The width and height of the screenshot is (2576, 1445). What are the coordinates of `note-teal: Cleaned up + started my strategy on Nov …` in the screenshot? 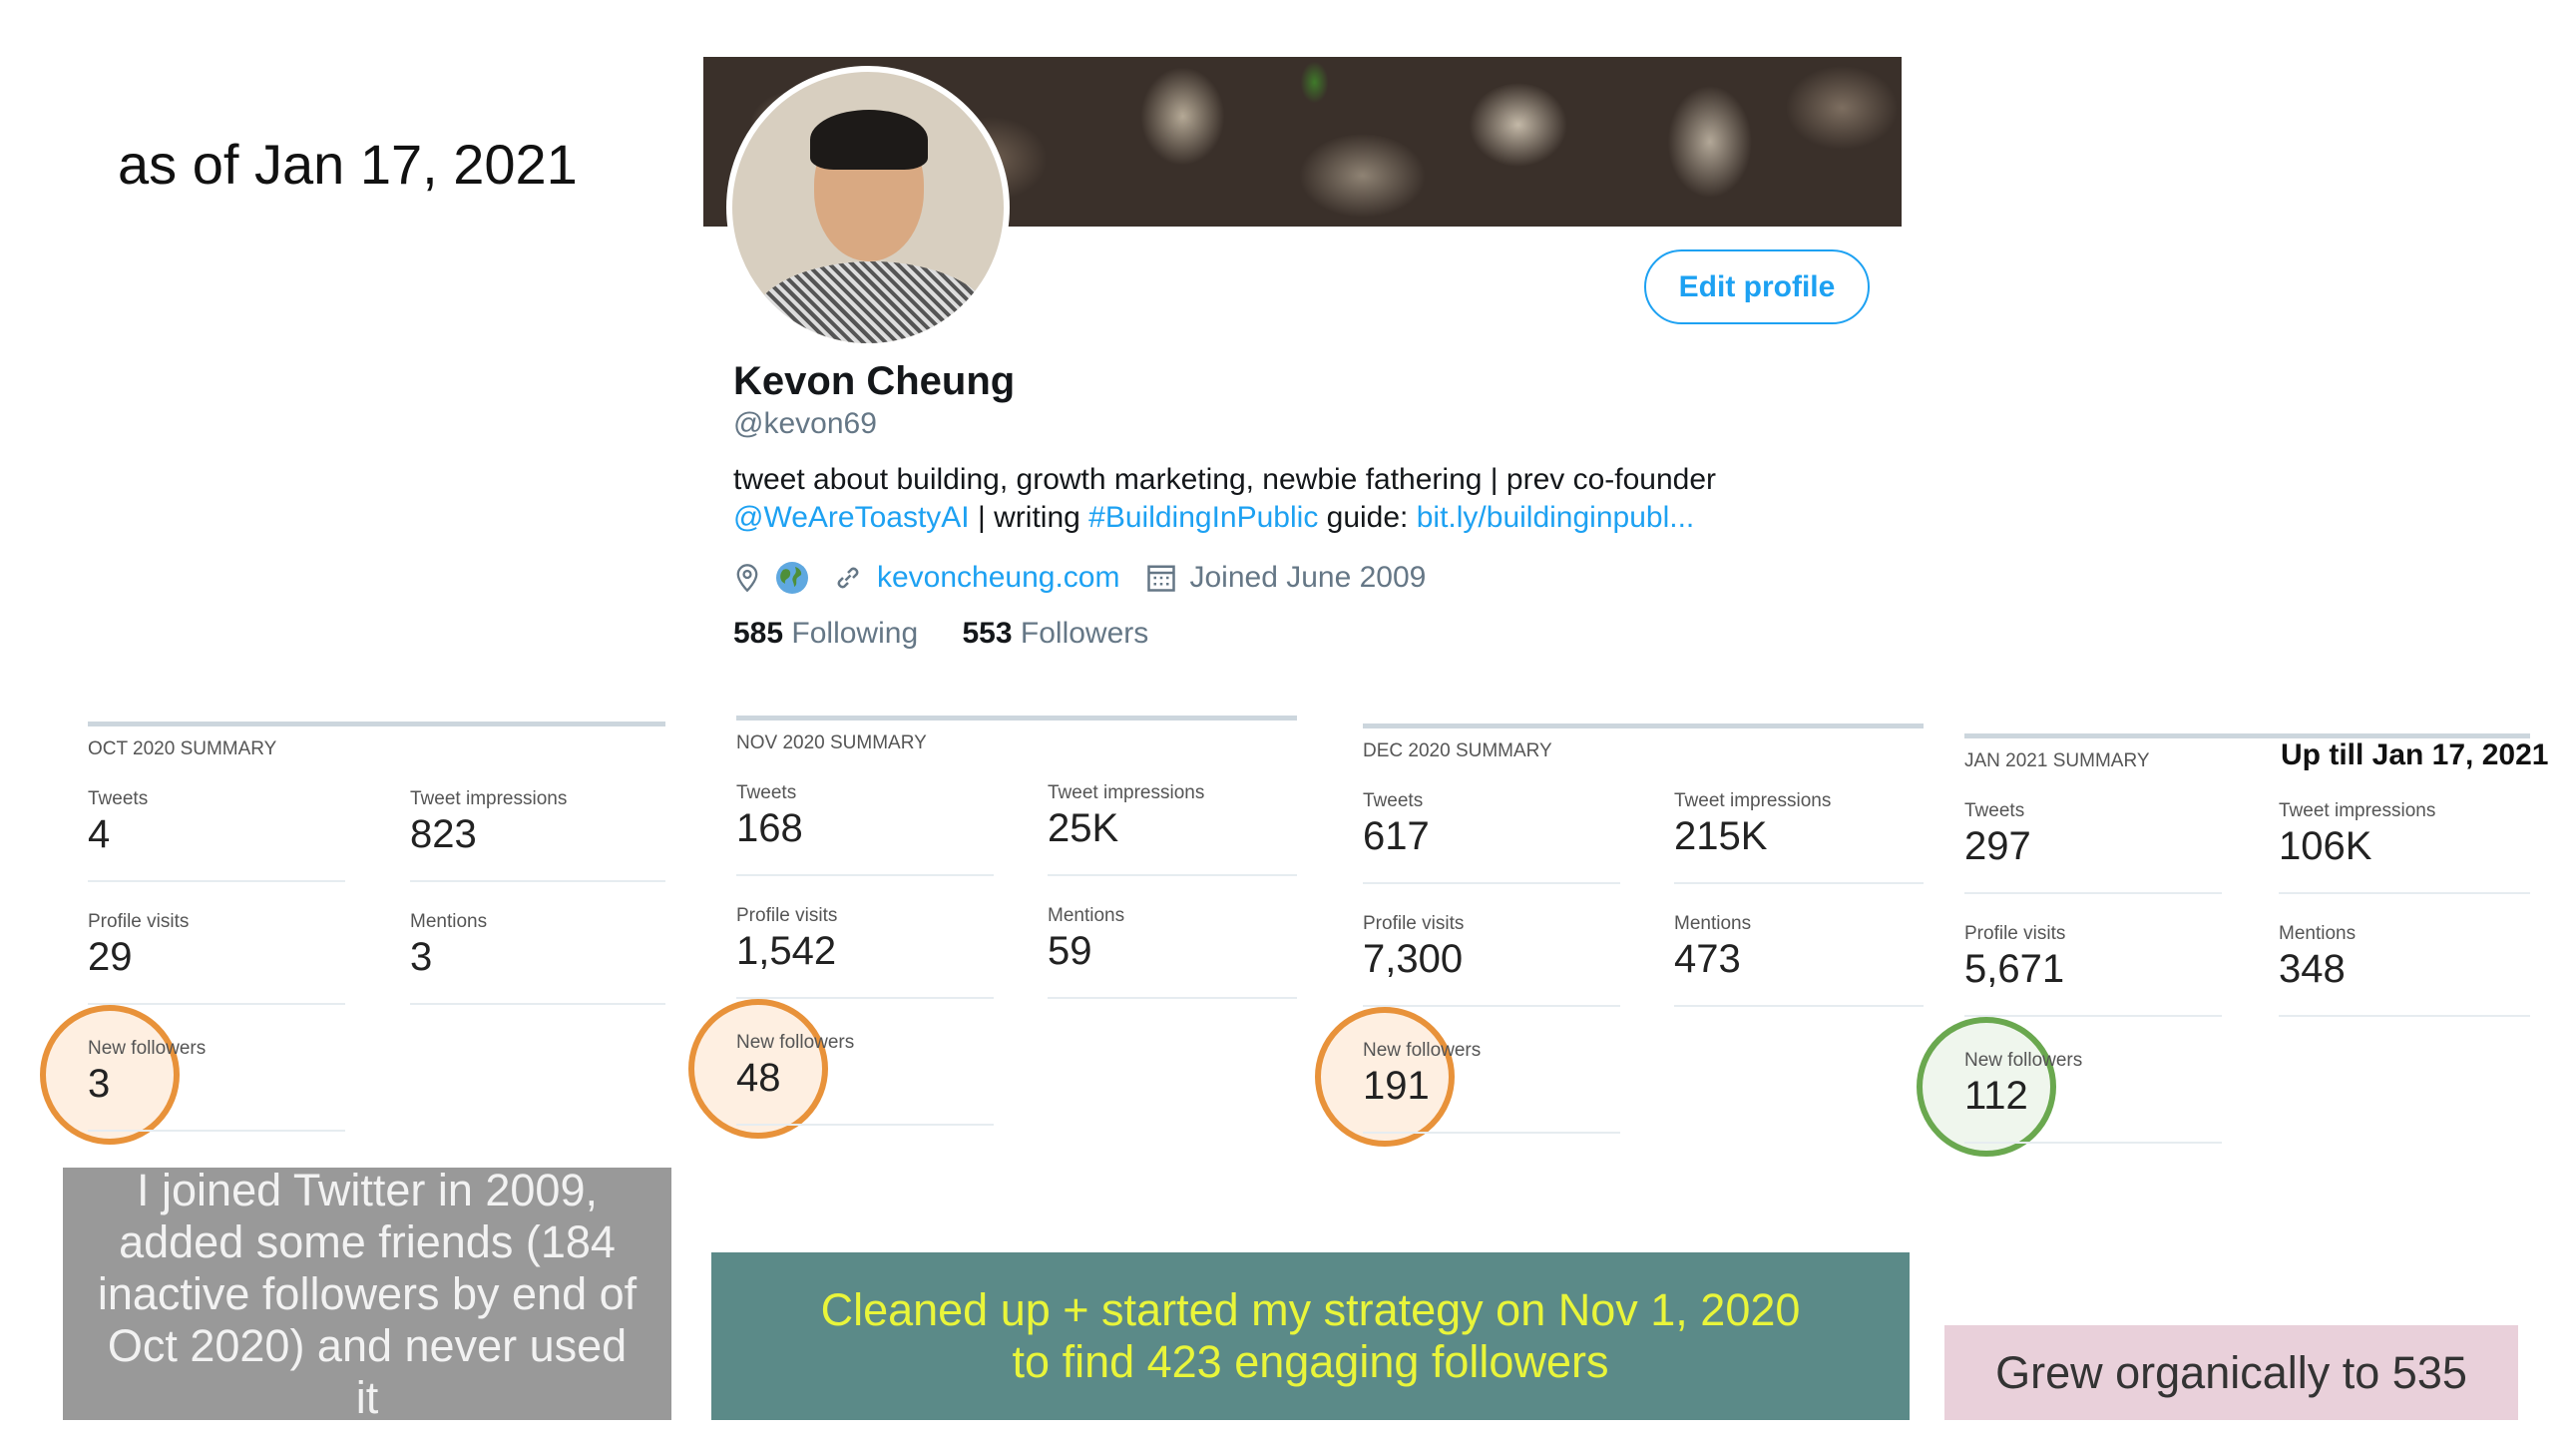 It's located at (1310, 1336).